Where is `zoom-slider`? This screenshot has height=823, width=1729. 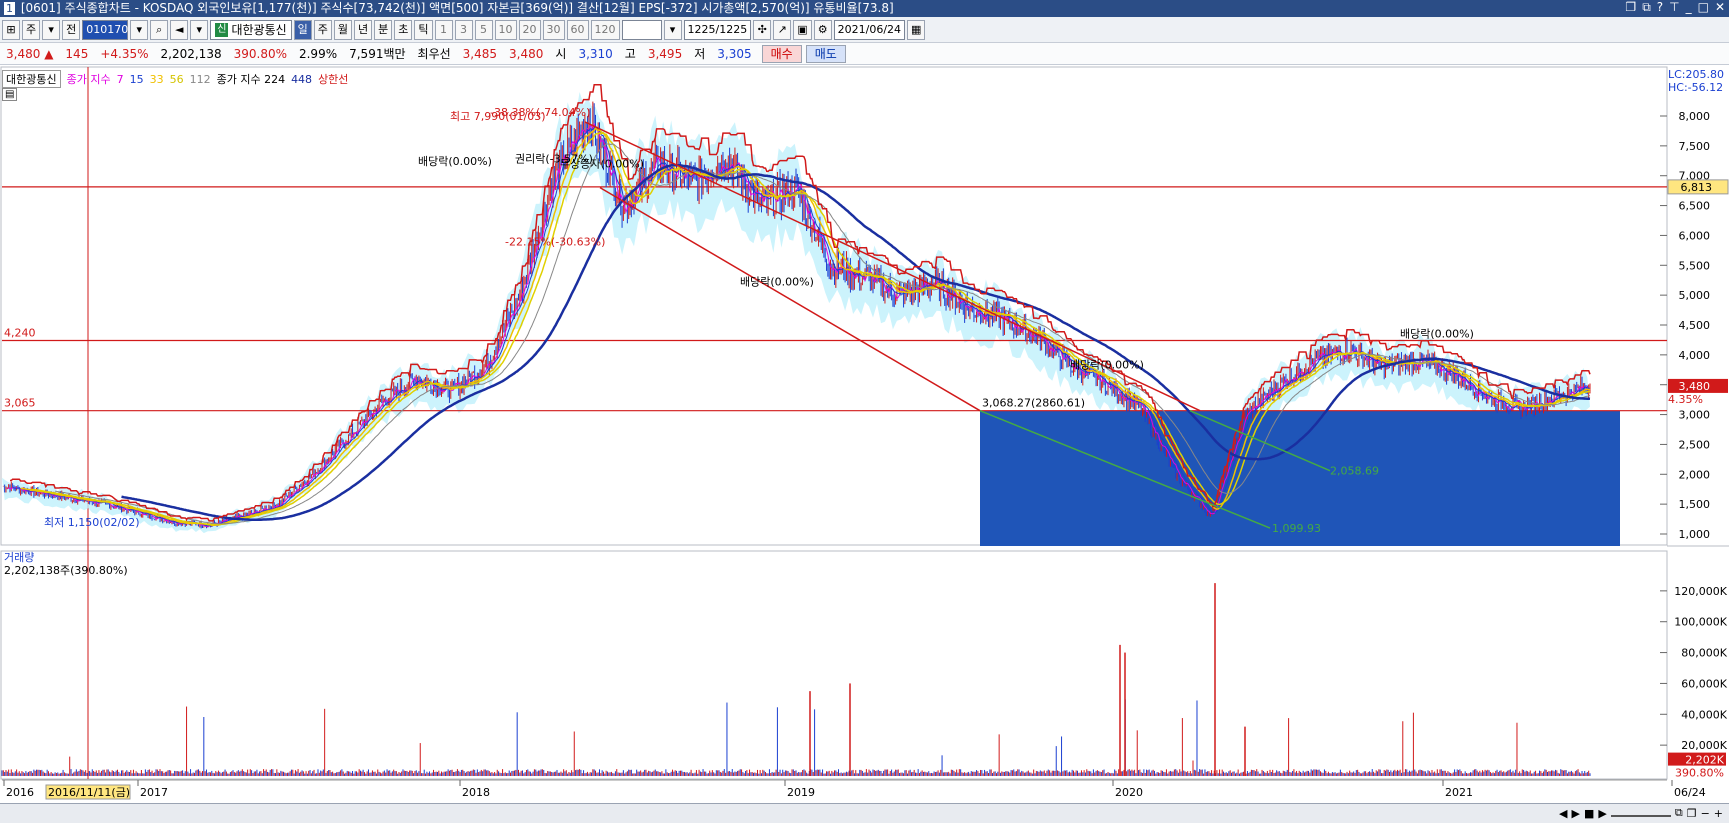 zoom-slider is located at coordinates (1640, 813).